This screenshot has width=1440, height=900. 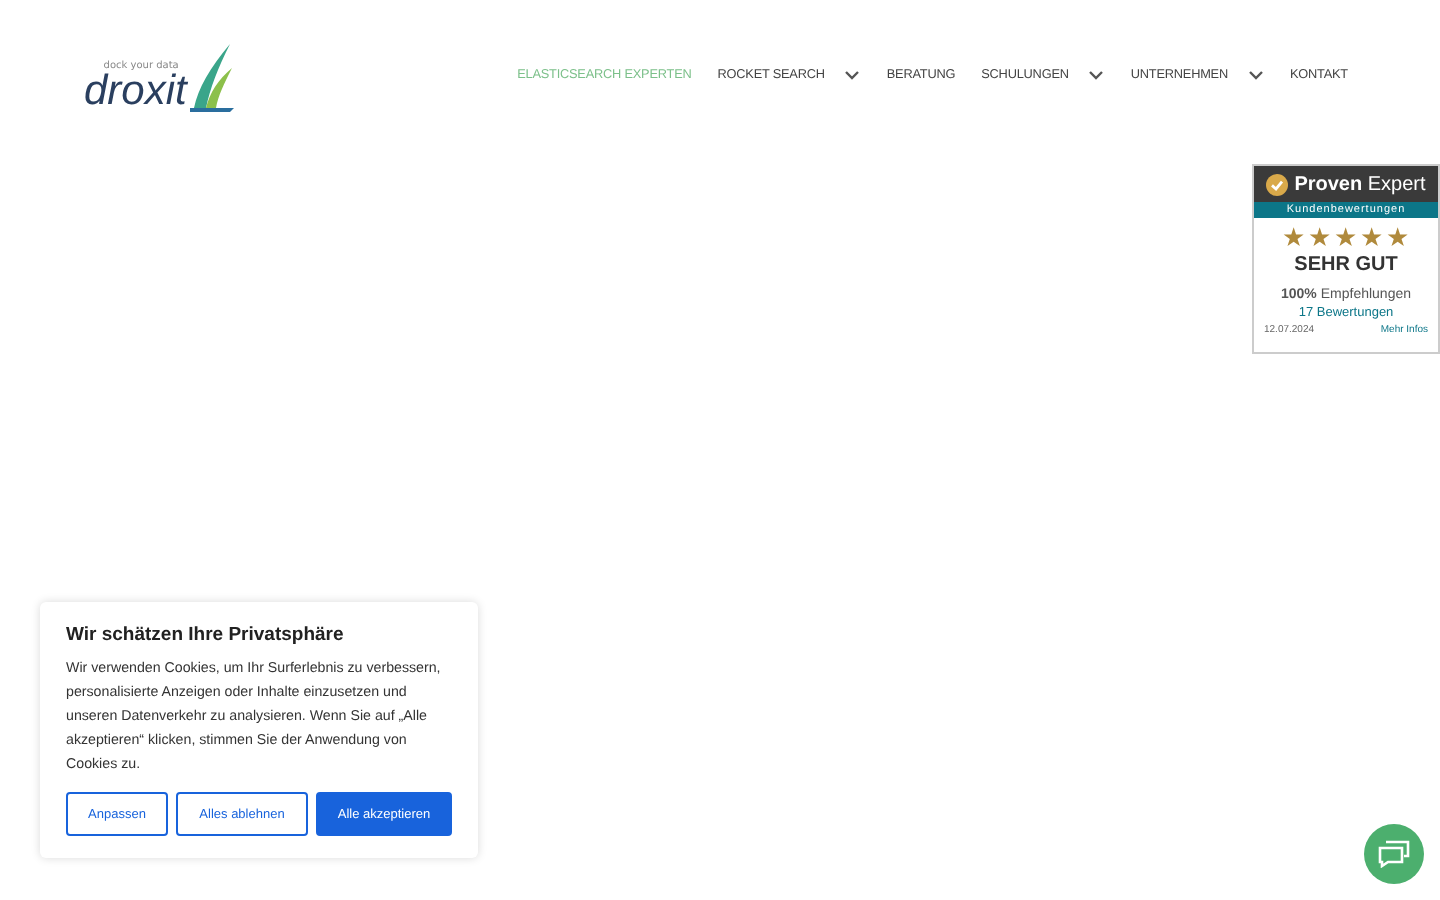 What do you see at coordinates (1346, 265) in the screenshot?
I see `badge-grade: SEHR GUT` at bounding box center [1346, 265].